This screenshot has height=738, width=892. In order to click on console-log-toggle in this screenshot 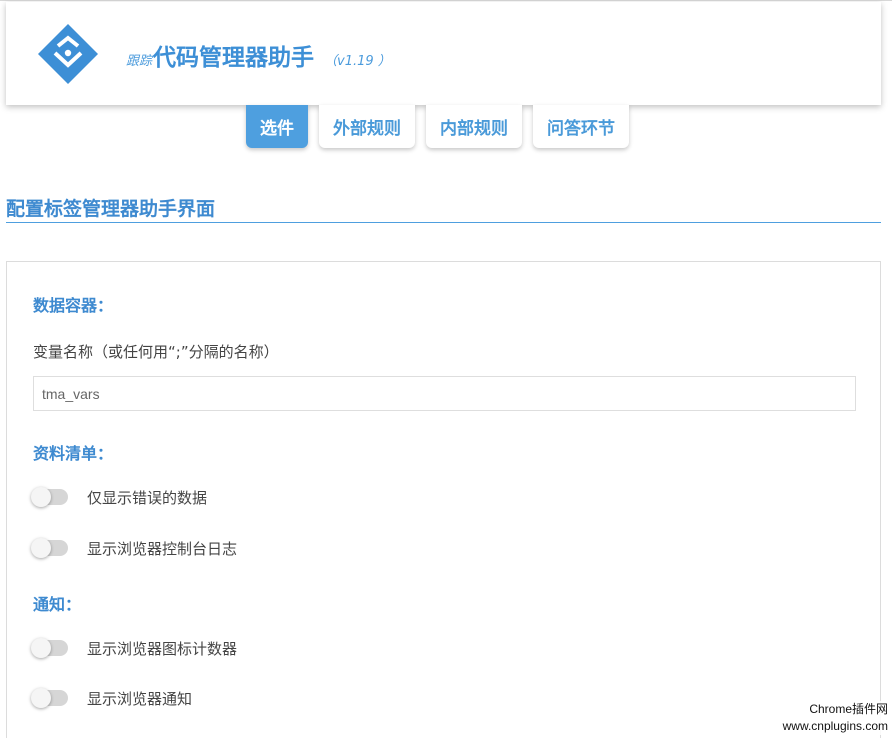, I will do `click(49, 548)`.